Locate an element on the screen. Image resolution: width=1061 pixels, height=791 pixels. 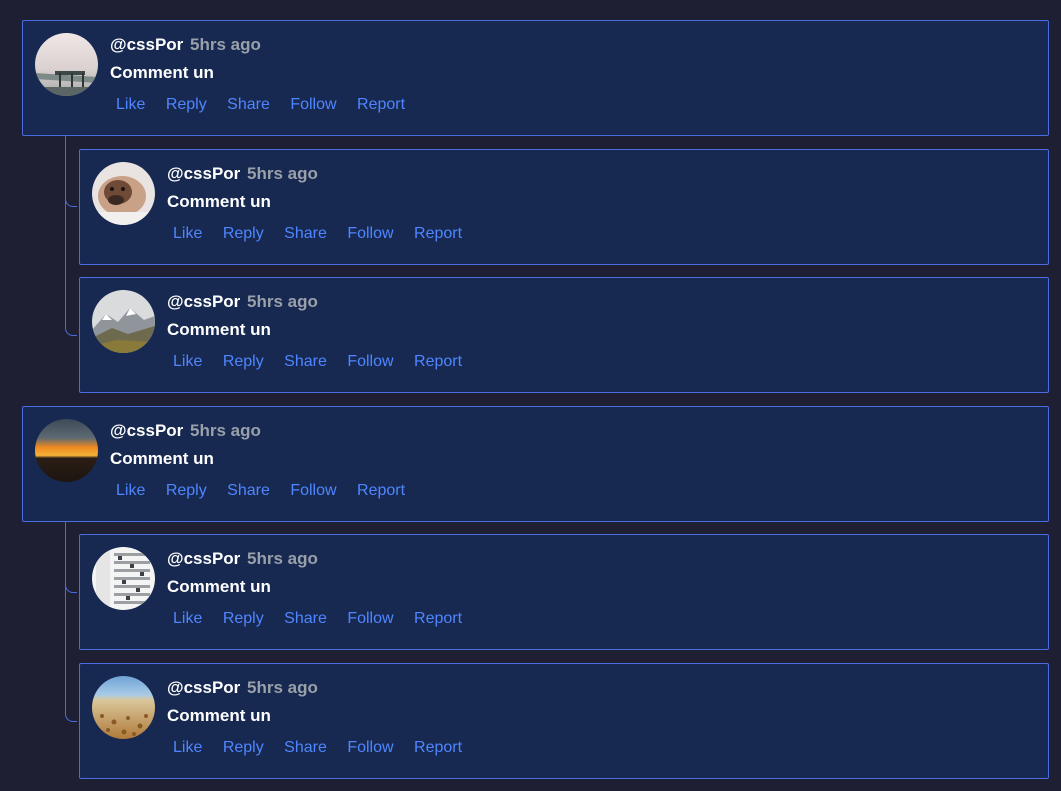
avatar-pier-photo is located at coordinates (66, 64).